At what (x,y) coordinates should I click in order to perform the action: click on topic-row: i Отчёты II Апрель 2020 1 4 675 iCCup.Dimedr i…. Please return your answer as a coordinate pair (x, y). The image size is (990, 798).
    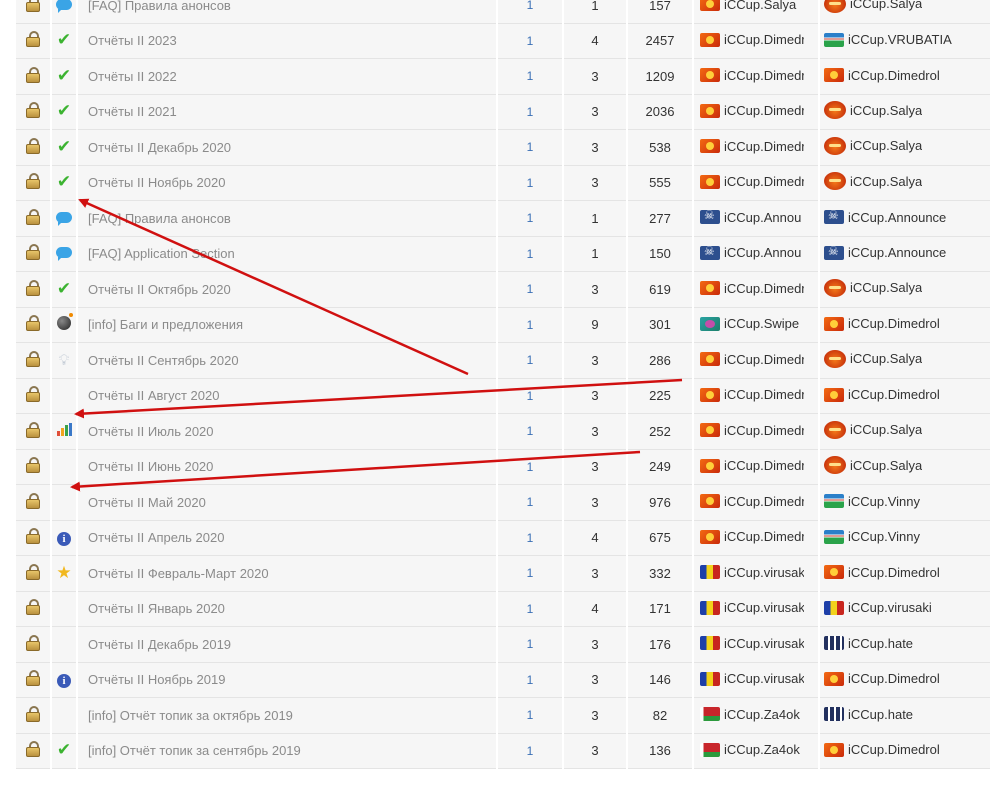
    Looking at the image, I should click on (503, 538).